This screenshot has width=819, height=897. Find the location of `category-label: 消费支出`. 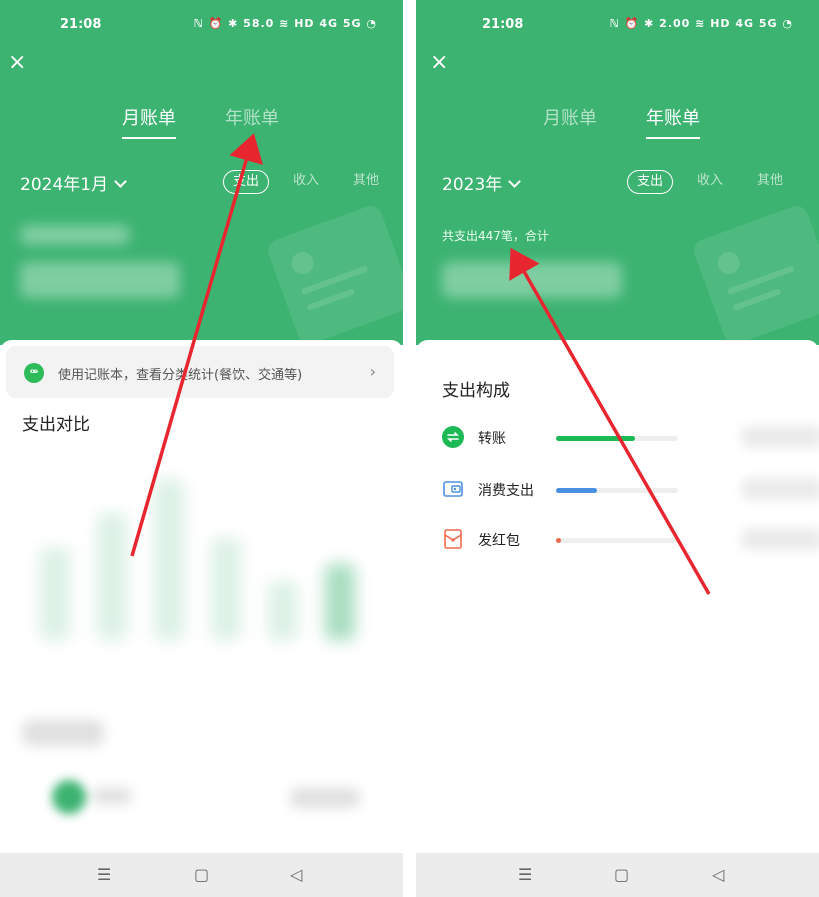

category-label: 消费支出 is located at coordinates (506, 491).